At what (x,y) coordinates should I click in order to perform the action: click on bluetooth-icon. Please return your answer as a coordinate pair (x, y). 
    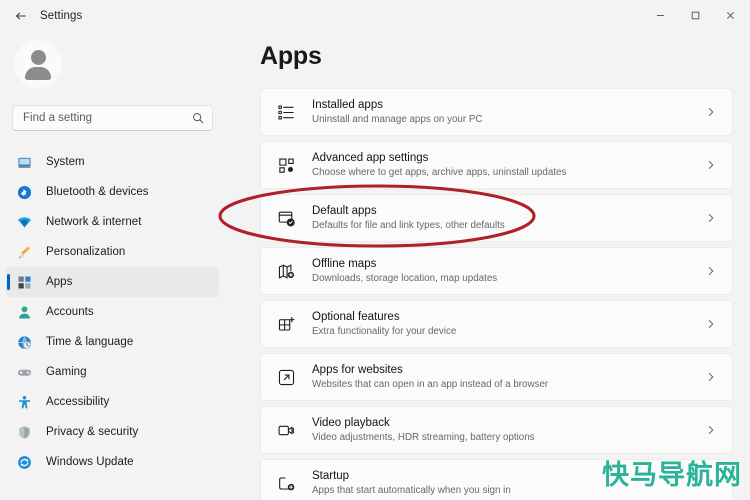
    Looking at the image, I should click on (24, 192).